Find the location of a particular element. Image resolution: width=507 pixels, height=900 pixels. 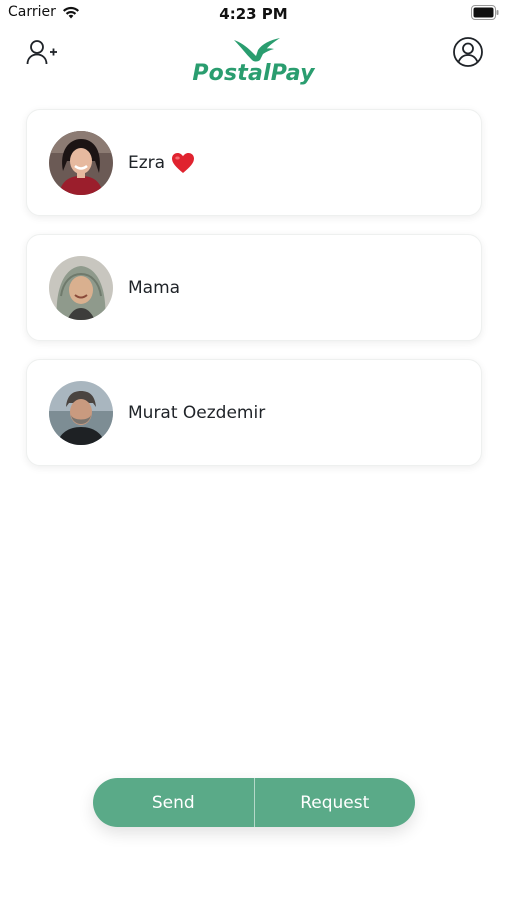

contact-name: Mama is located at coordinates (154, 287).